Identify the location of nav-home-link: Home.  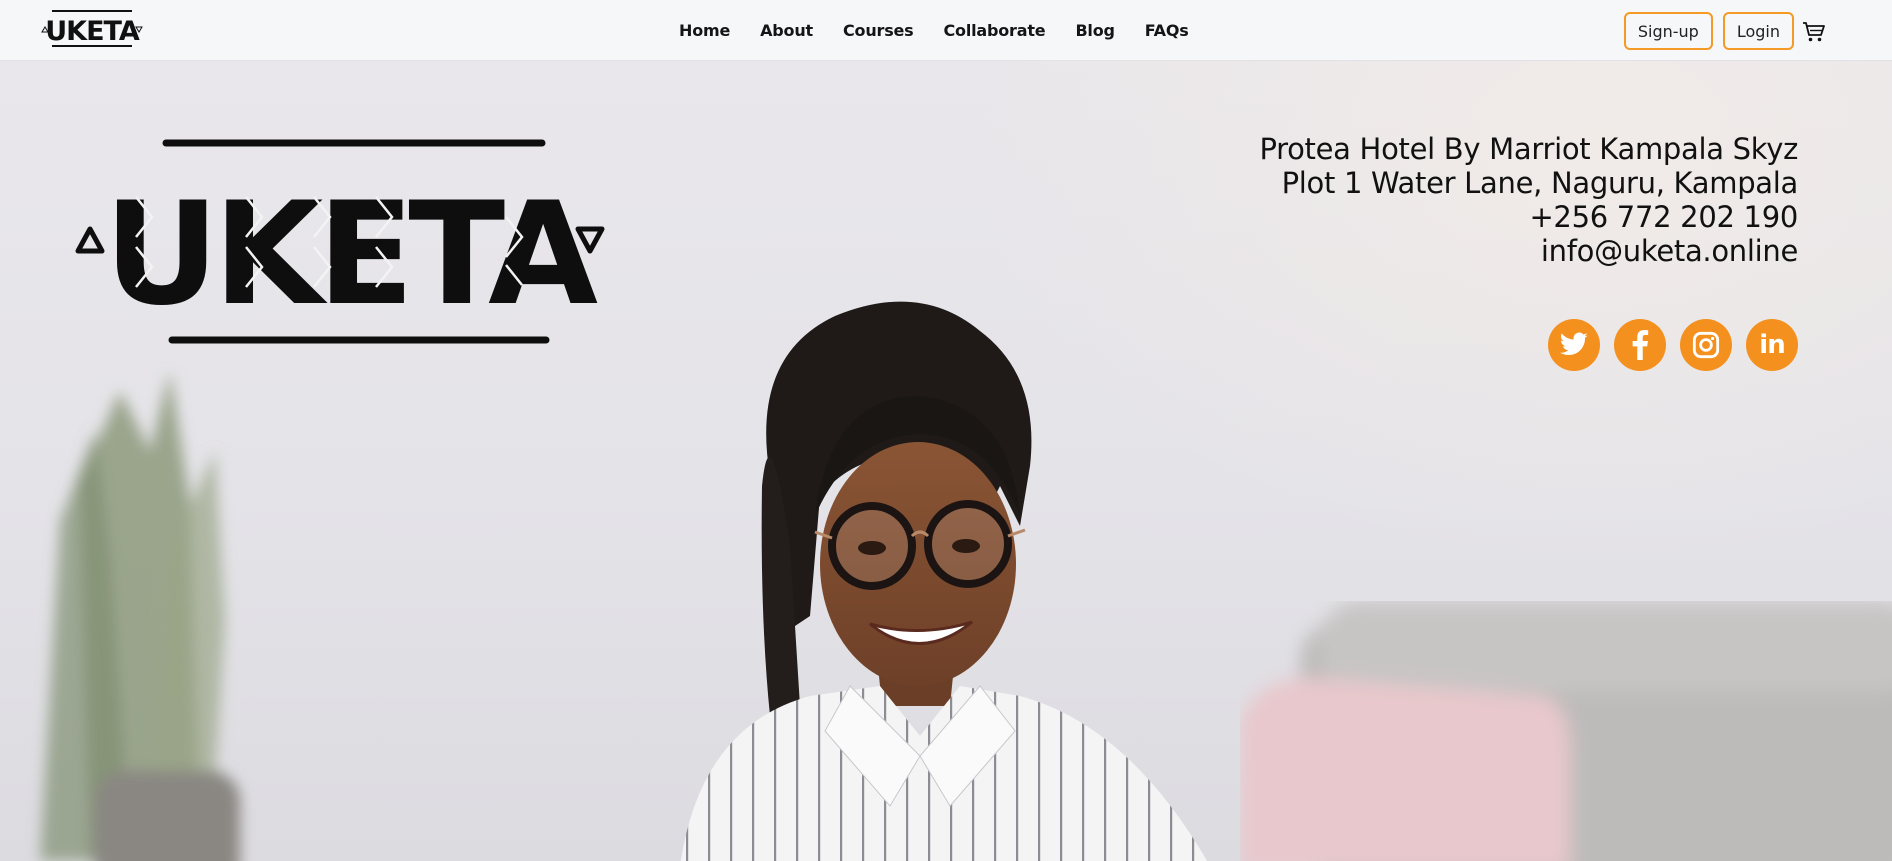
(704, 30).